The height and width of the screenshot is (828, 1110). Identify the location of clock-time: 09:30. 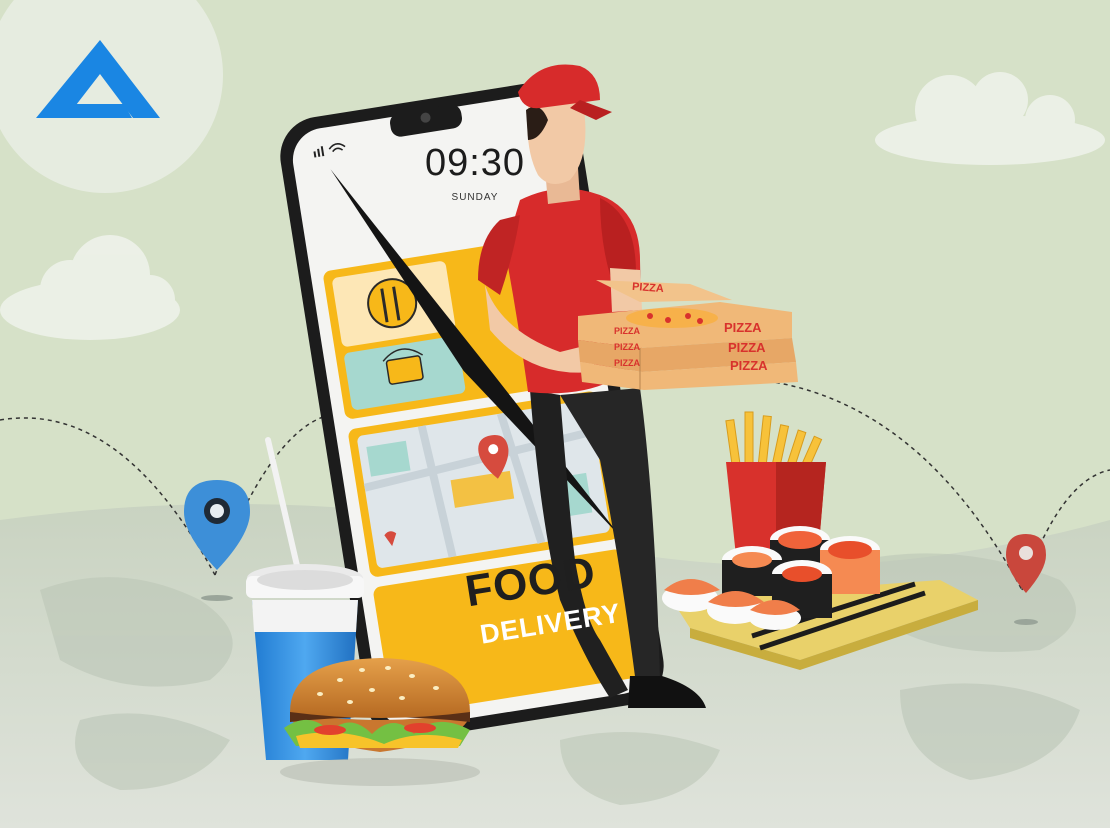
(475, 163).